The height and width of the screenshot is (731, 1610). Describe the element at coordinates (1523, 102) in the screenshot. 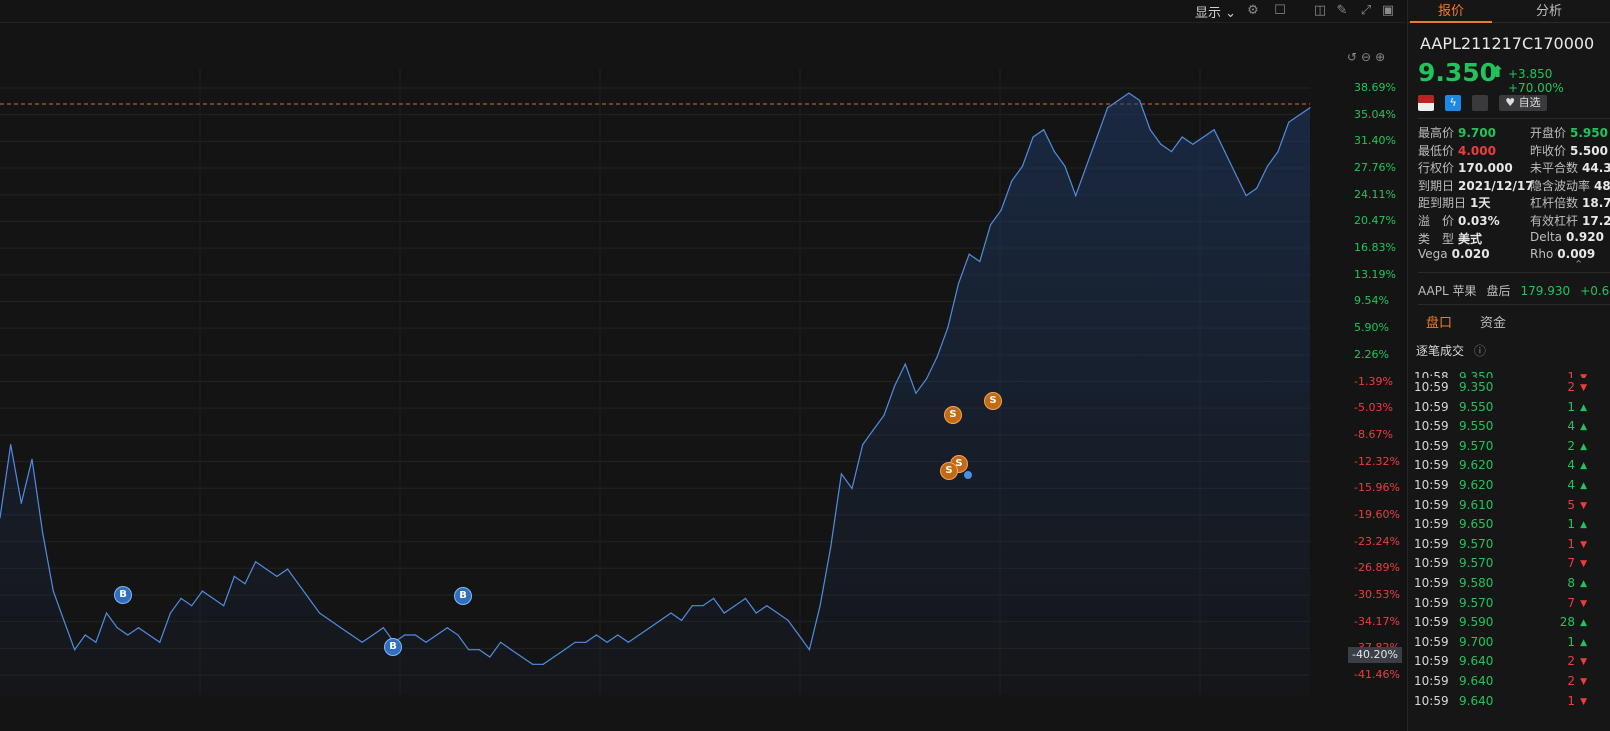

I see `add-favorite-button: ♥ 自选` at that location.